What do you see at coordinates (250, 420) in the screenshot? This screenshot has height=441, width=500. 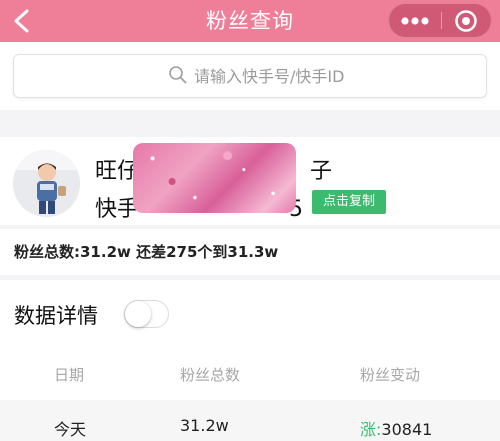 I see `table-row: 今天 31.2w 涨:30841` at bounding box center [250, 420].